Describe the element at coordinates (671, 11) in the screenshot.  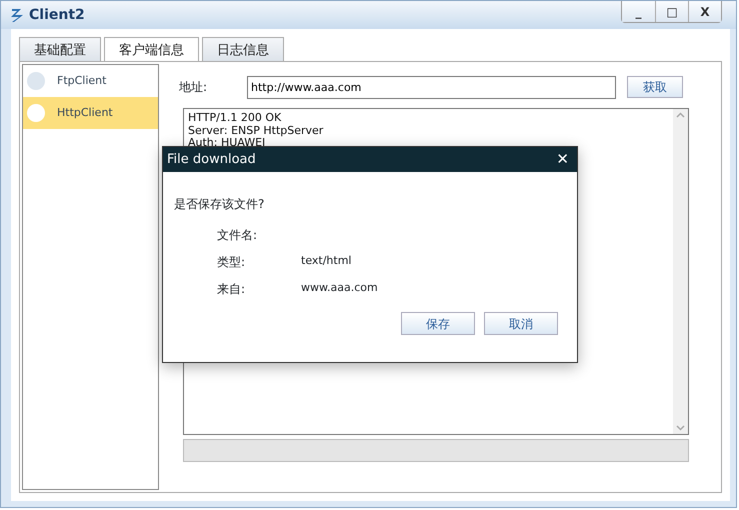
I see `maximize-button: □` at that location.